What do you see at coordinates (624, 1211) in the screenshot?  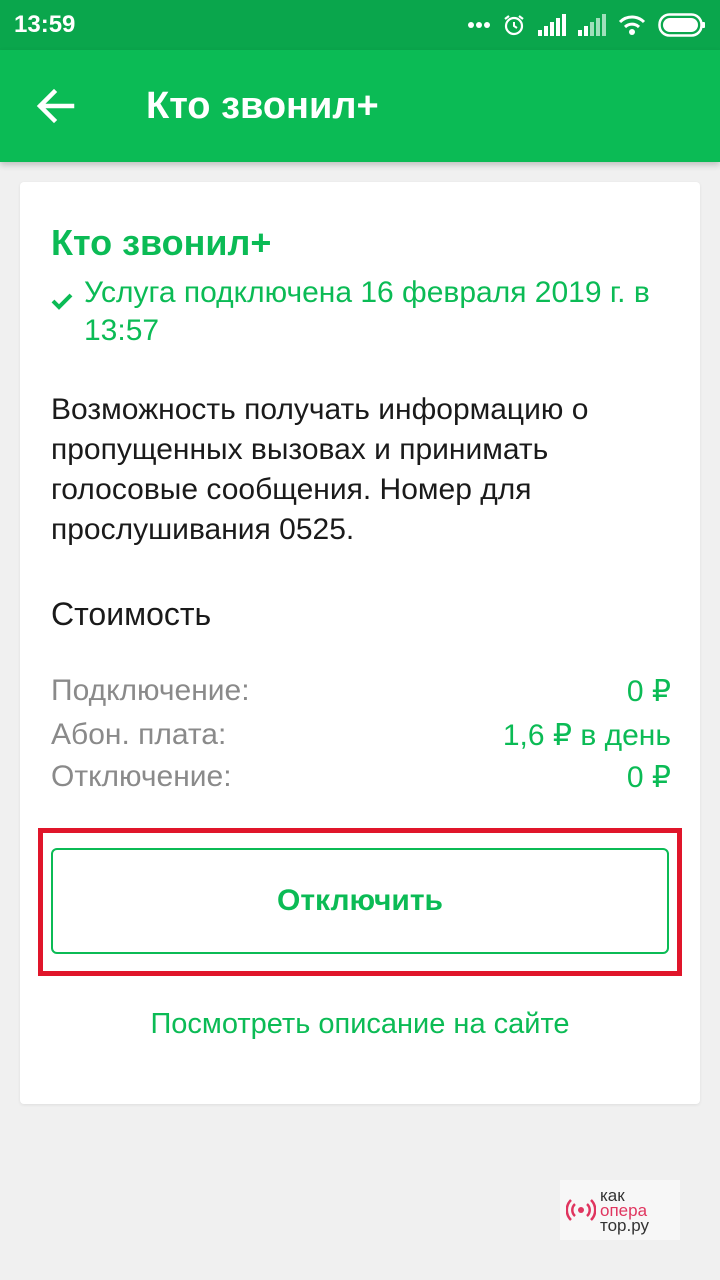 I see `watermark-text: как опера тор.ру` at bounding box center [624, 1211].